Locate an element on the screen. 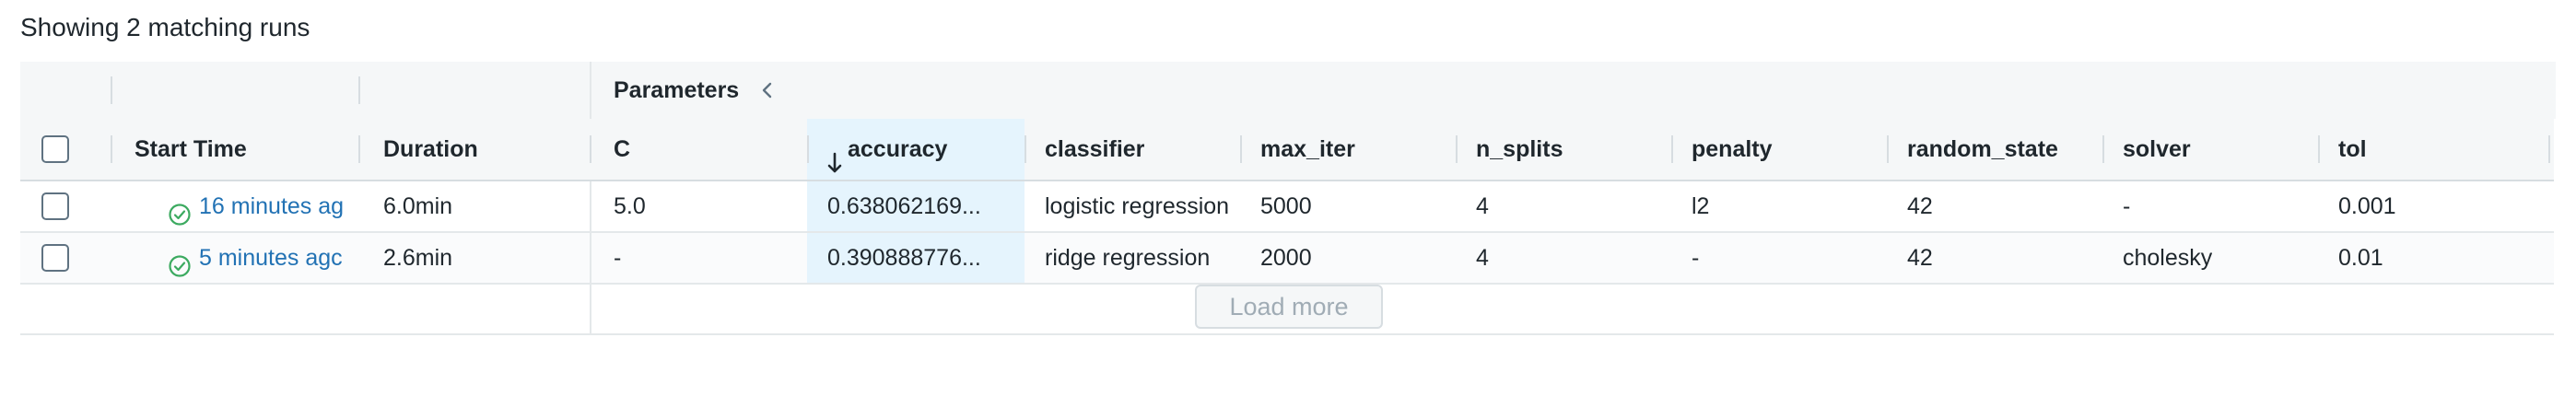 The width and height of the screenshot is (2576, 396). column-header-accuracy-label: accuracy is located at coordinates (898, 149).